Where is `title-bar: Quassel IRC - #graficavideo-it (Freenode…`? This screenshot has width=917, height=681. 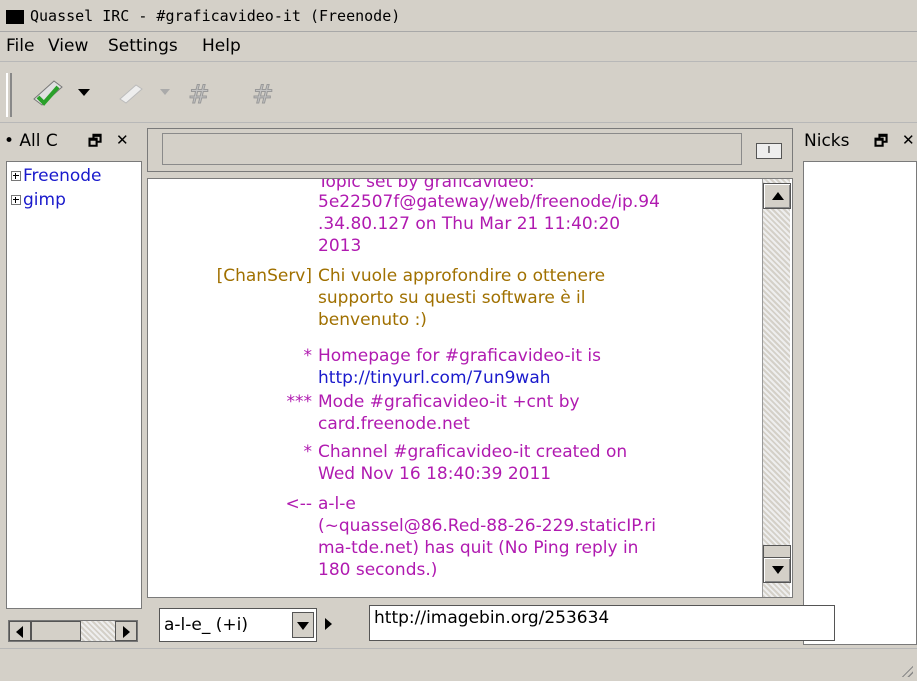
title-bar: Quassel IRC - #graficavideo-it (Freenode… is located at coordinates (458, 16).